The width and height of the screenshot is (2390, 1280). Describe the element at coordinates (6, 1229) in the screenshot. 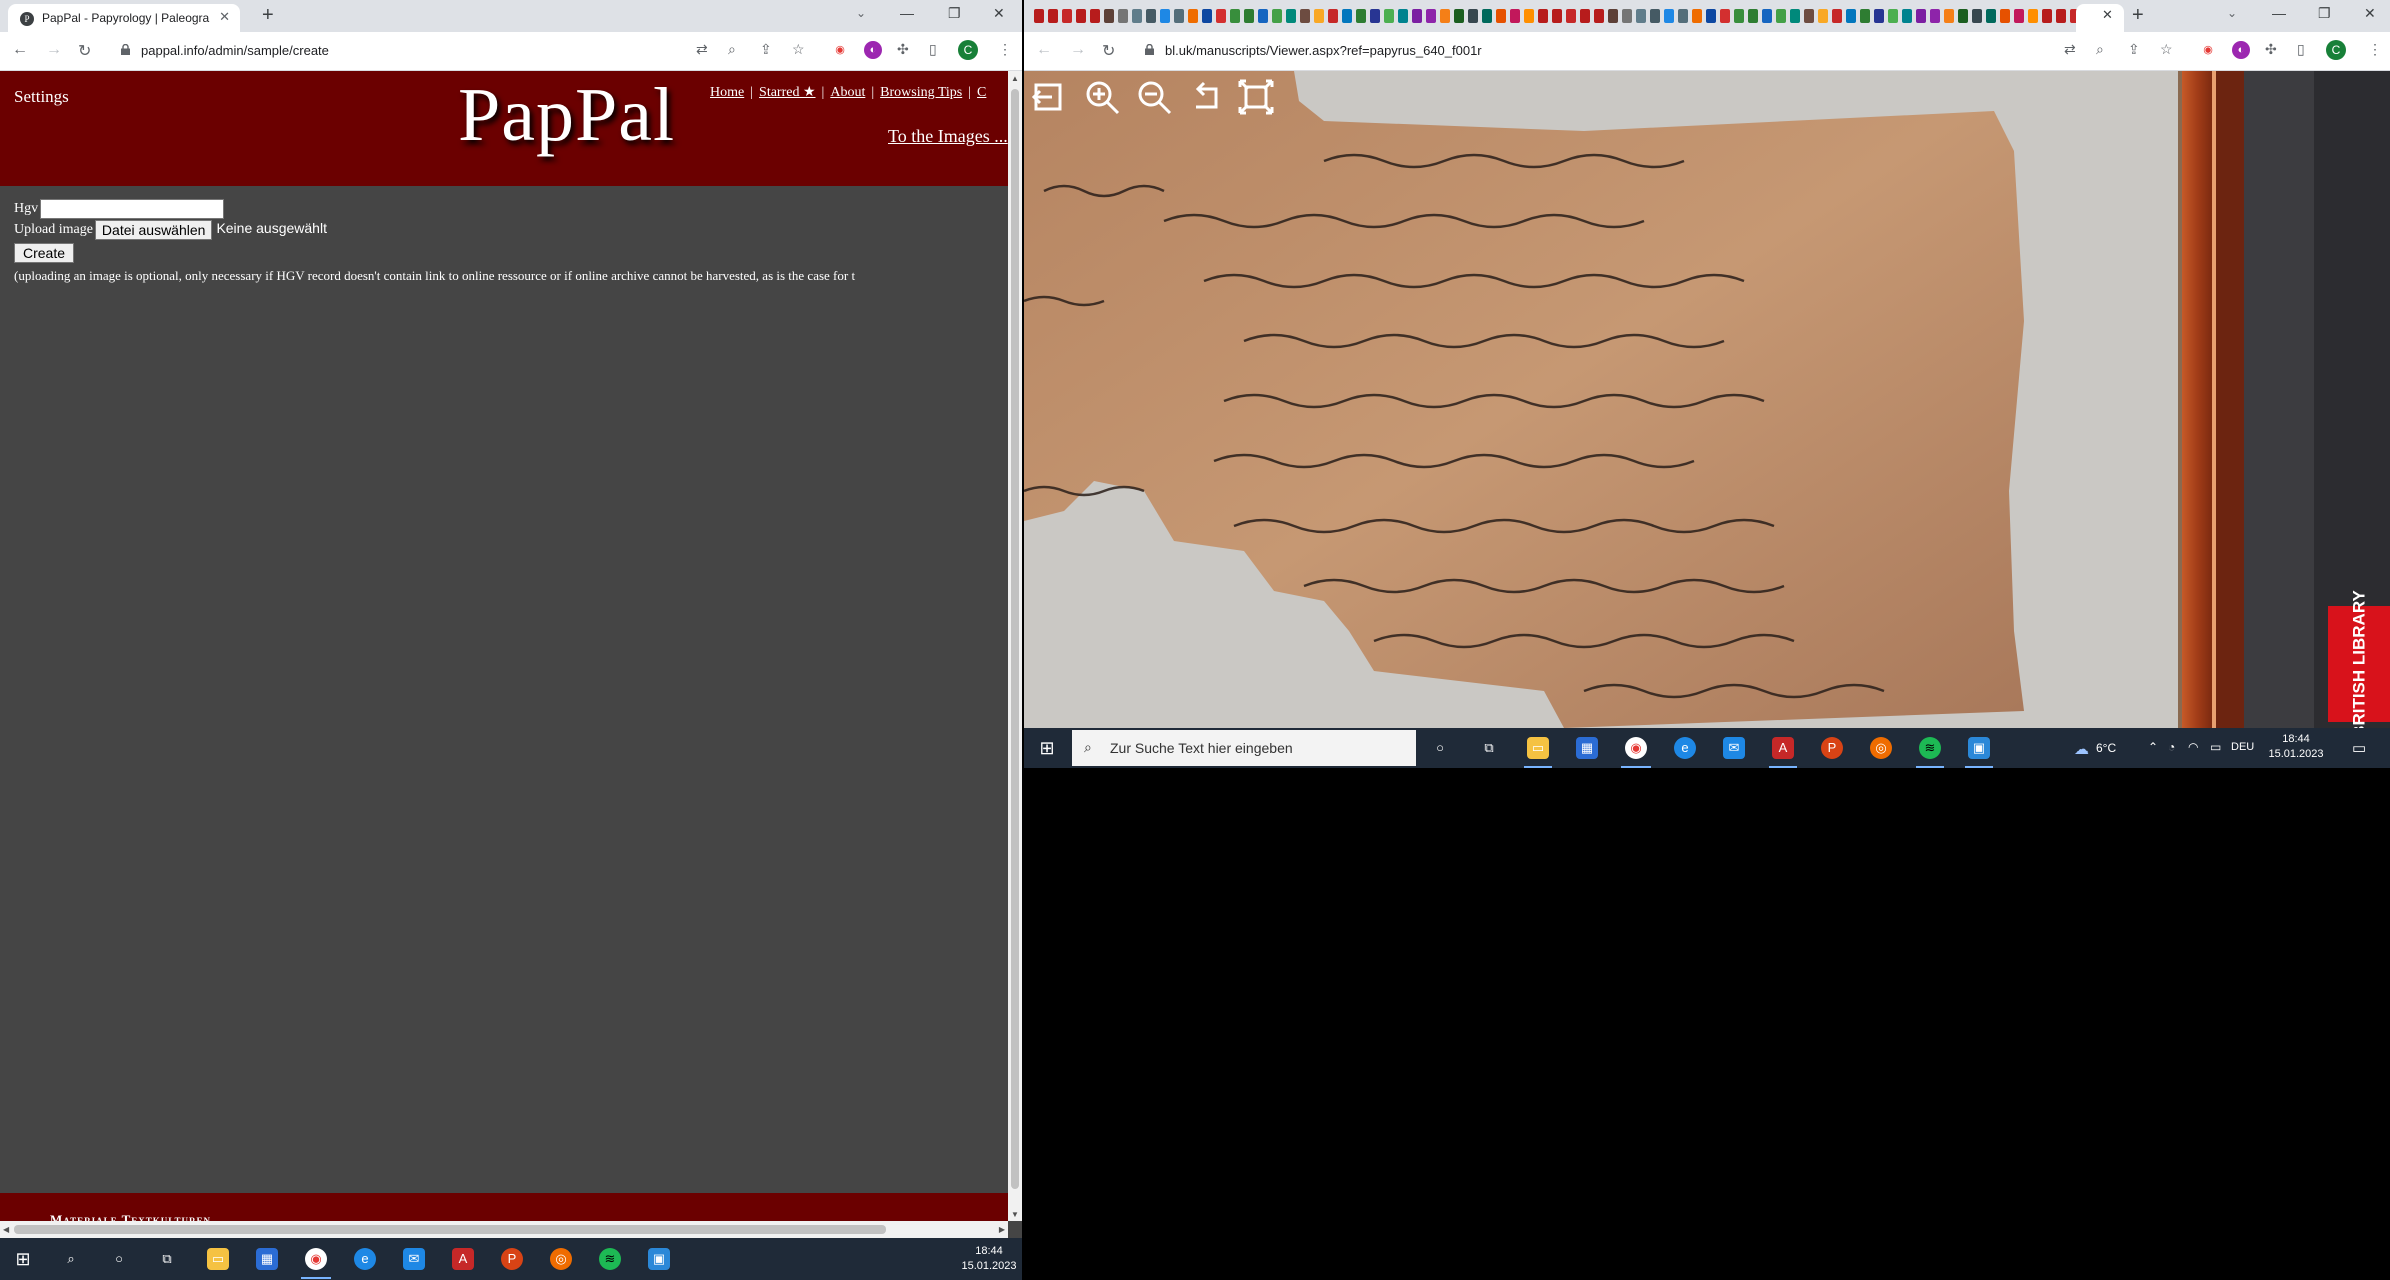

I see `scroll-left-icon: ◀` at that location.